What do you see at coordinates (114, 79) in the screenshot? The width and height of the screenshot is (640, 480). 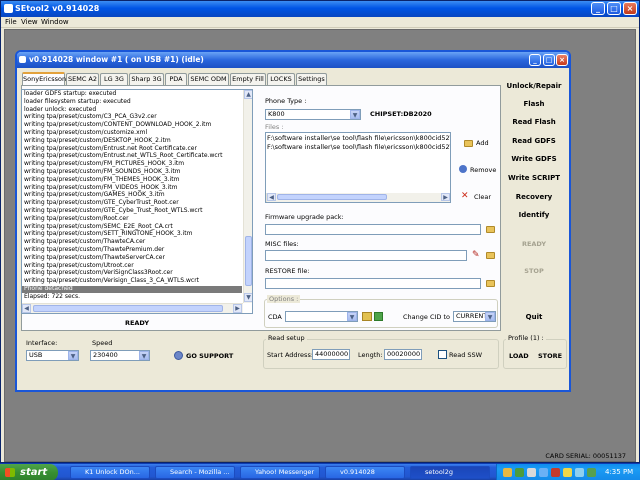 I see `tab-lg-3g: LG 3G` at bounding box center [114, 79].